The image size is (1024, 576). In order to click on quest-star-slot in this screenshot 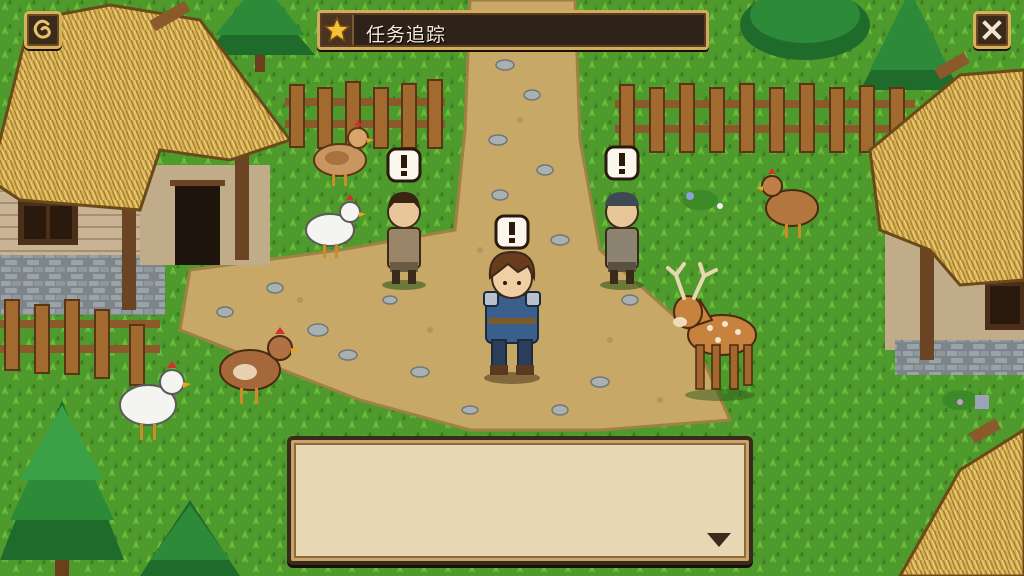, I will do `click(338, 30)`.